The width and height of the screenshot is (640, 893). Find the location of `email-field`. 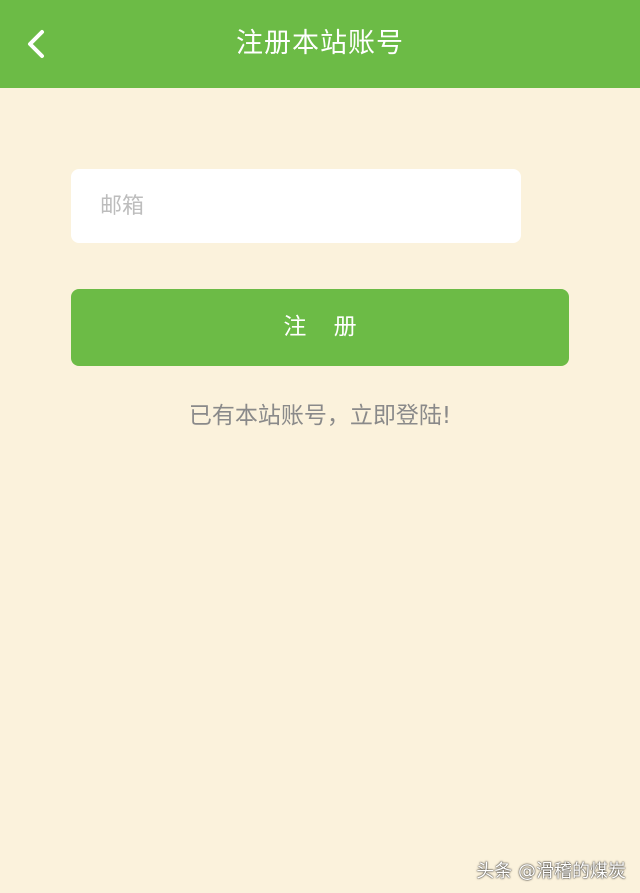

email-field is located at coordinates (296, 206).